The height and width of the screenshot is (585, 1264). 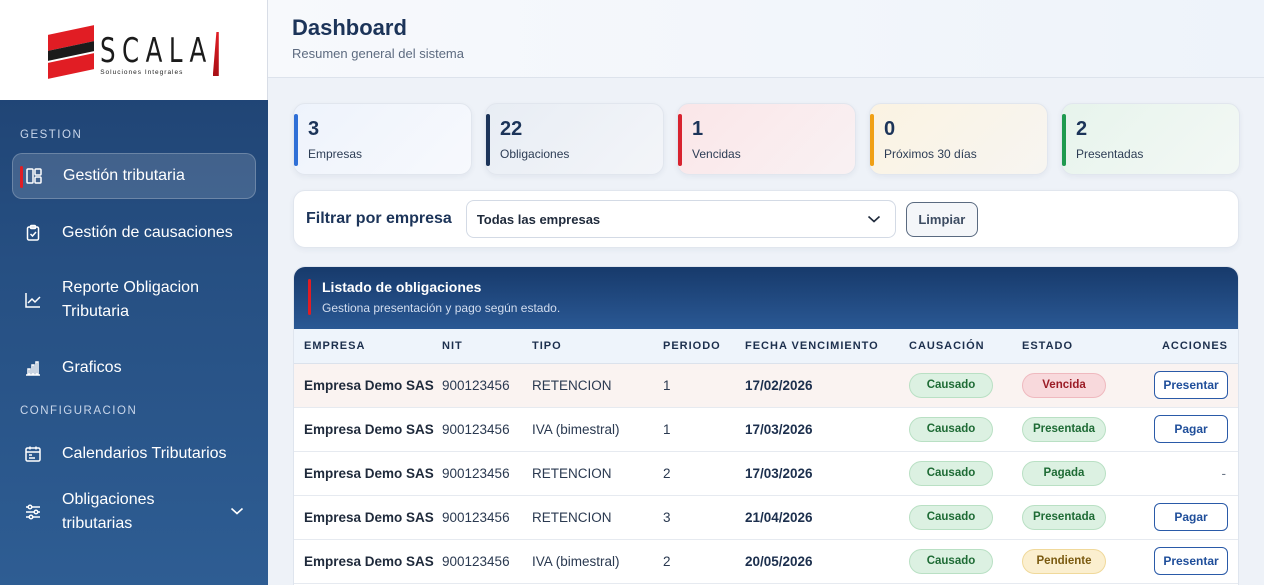 I want to click on filter-label: Filtrar por empresa, so click(x=379, y=218).